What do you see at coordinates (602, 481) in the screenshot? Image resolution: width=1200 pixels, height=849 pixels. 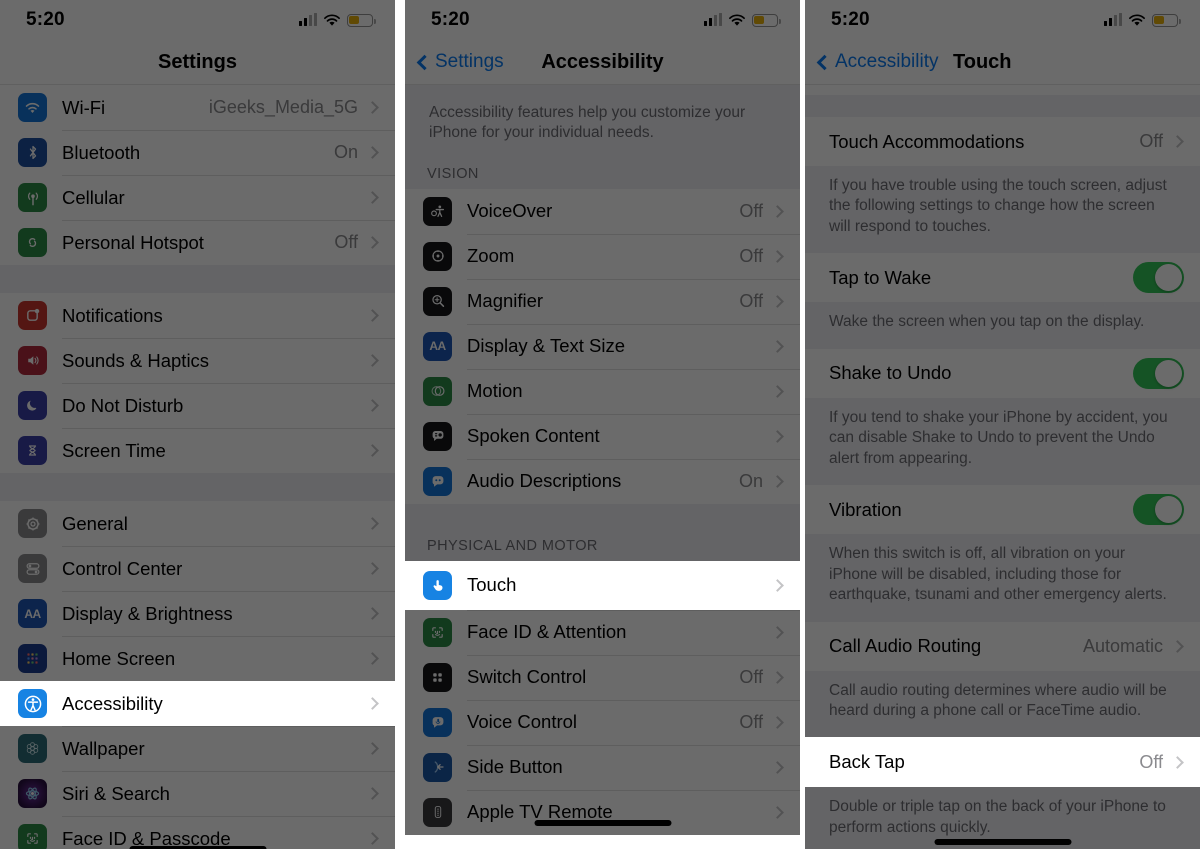 I see `accessibility-row-audio-descriptions: Audio Descriptions On` at bounding box center [602, 481].